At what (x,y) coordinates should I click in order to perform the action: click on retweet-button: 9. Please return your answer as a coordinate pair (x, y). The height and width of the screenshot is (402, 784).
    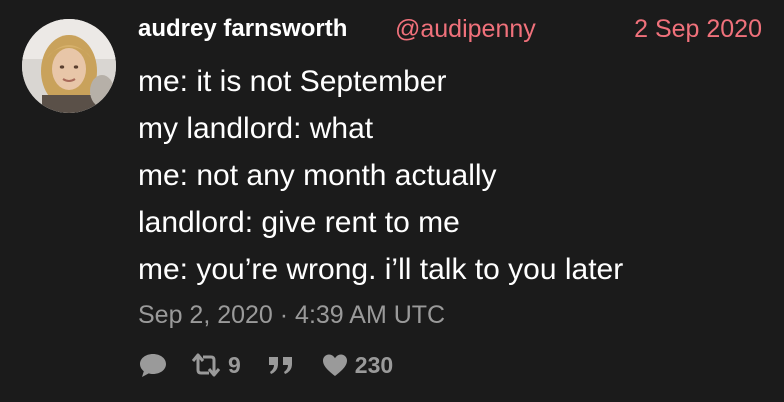
    Looking at the image, I should click on (215, 365).